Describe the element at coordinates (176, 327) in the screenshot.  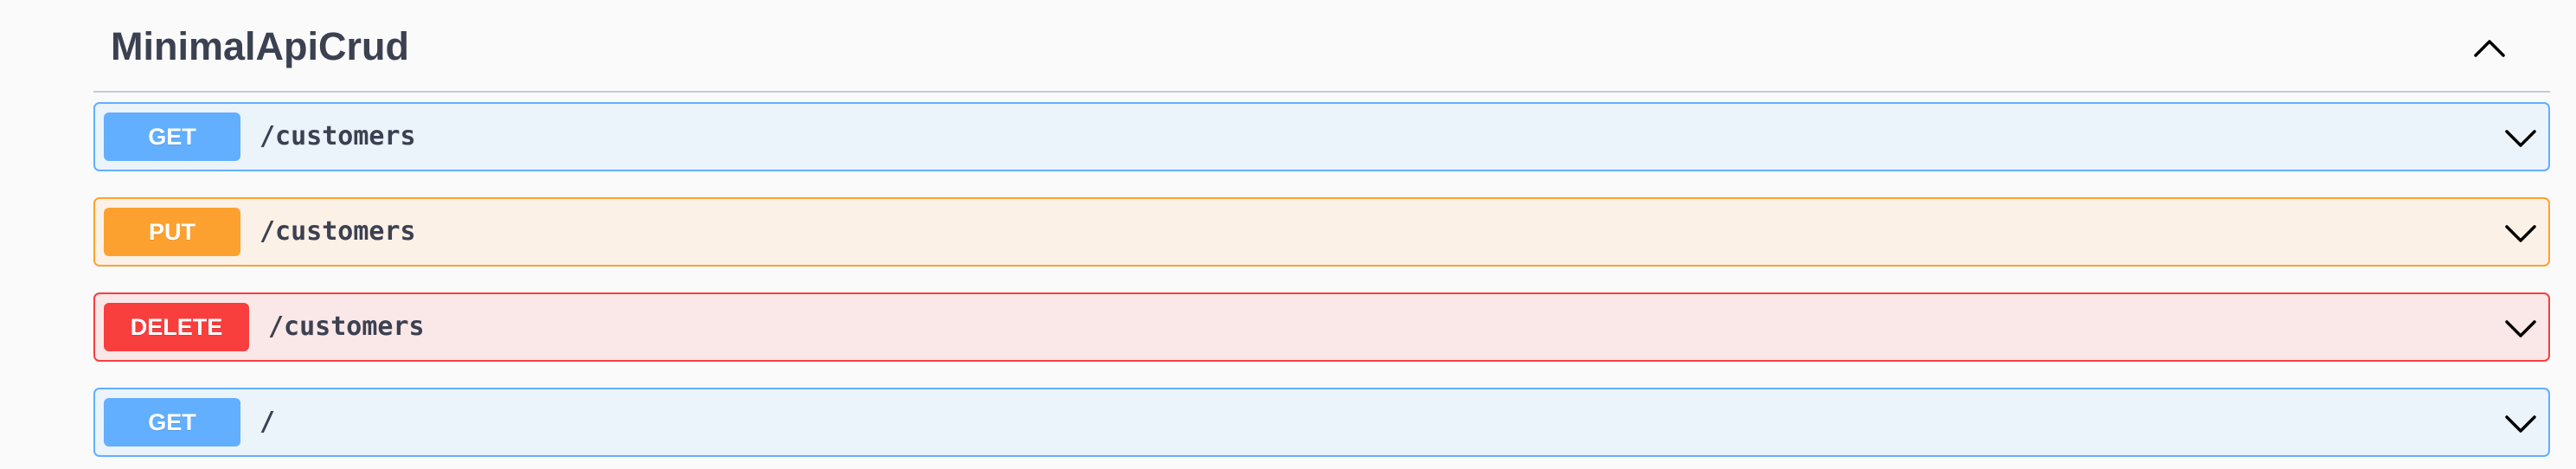
I see `method-badge: DELETE` at that location.